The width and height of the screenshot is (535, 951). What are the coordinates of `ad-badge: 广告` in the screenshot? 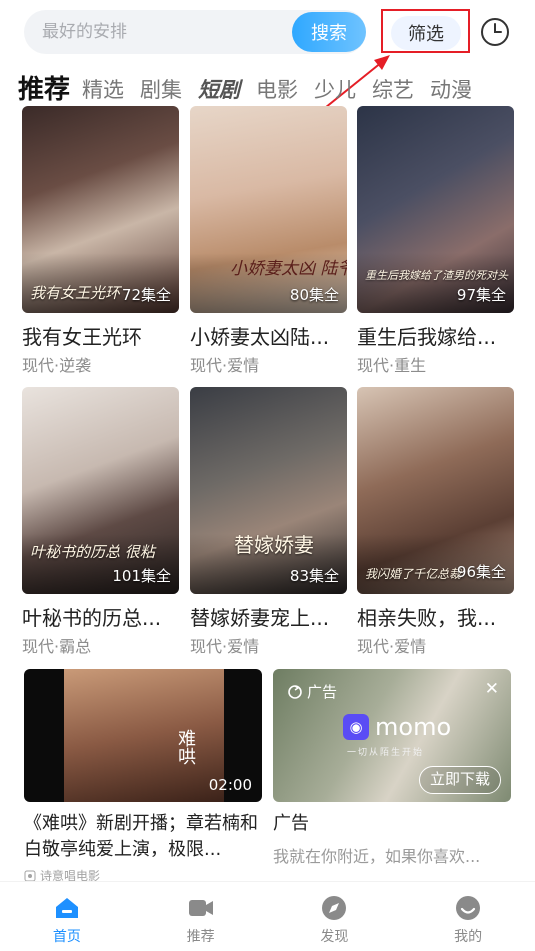 It's located at (312, 691).